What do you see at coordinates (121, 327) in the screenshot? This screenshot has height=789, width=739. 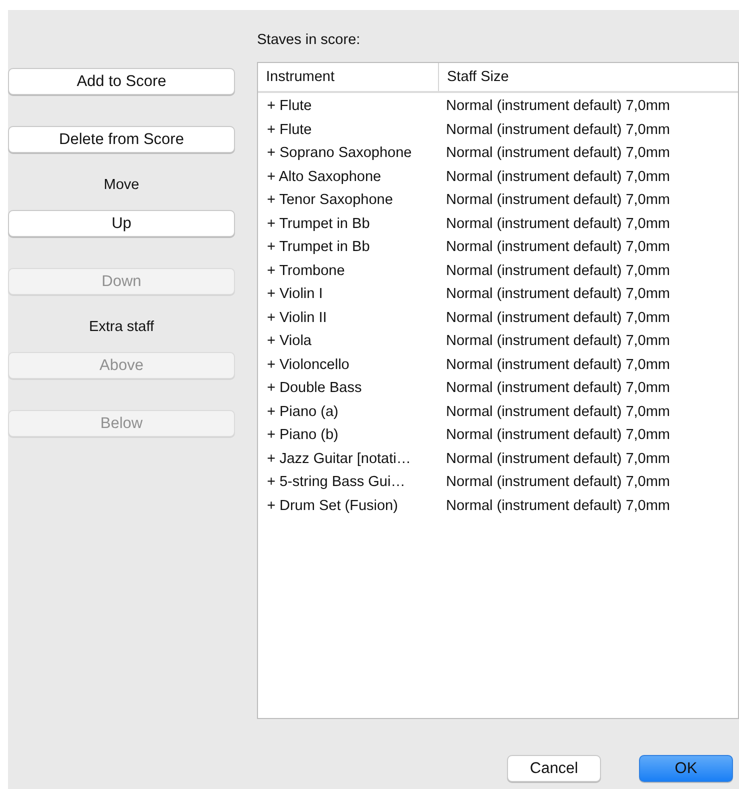 I see `group-label: Extra staff` at bounding box center [121, 327].